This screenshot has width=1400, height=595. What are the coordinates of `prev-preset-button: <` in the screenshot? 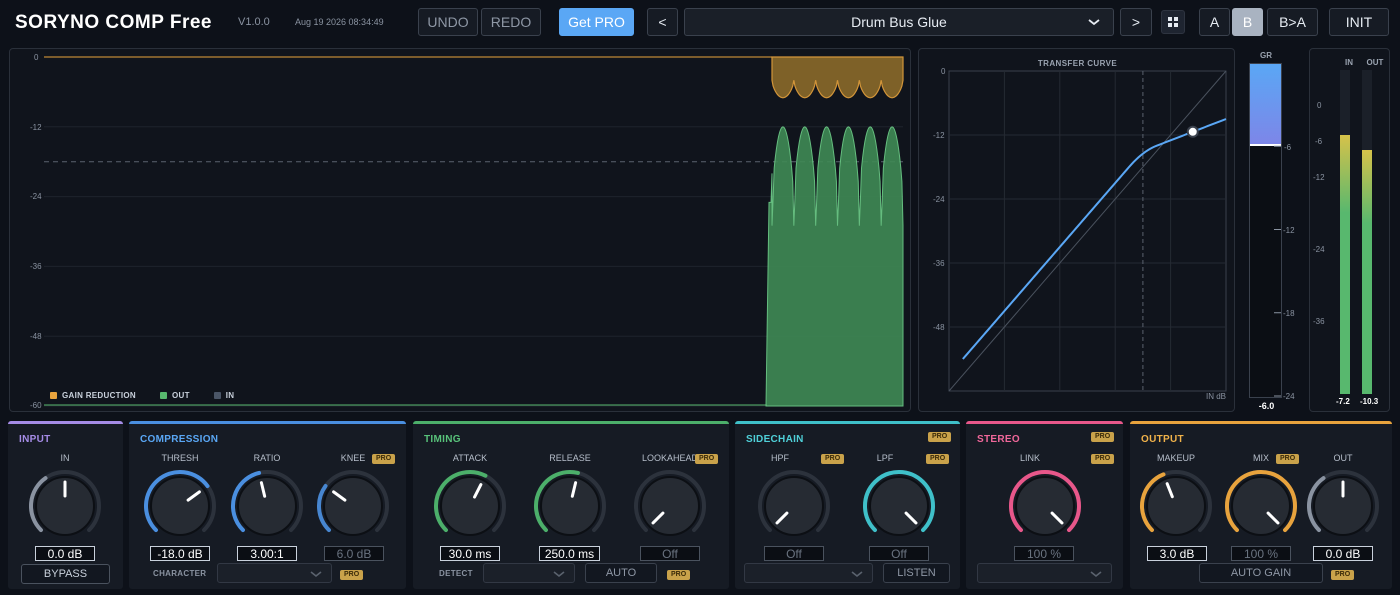 It's located at (662, 22).